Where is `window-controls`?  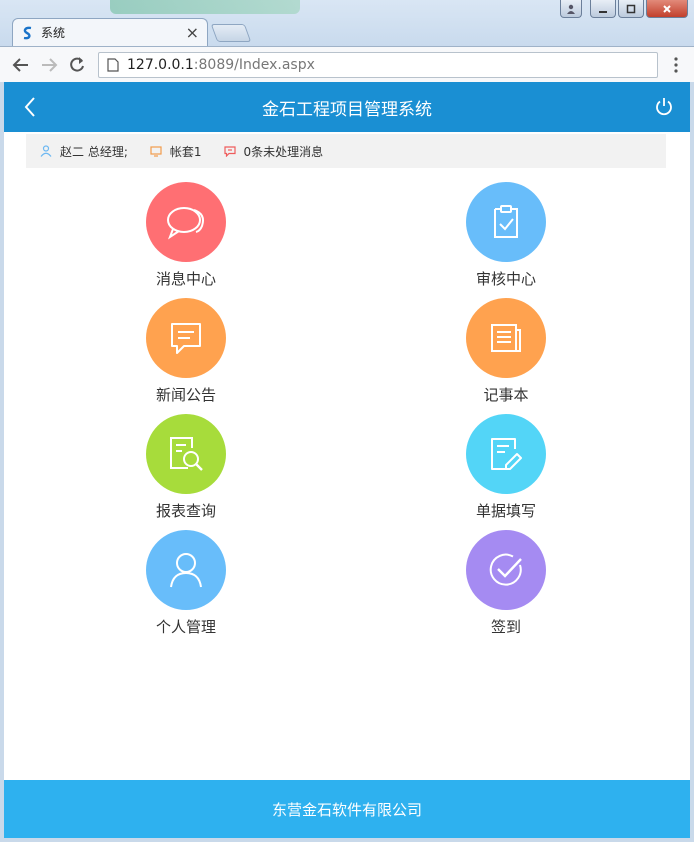
window-controls is located at coordinates (624, 9).